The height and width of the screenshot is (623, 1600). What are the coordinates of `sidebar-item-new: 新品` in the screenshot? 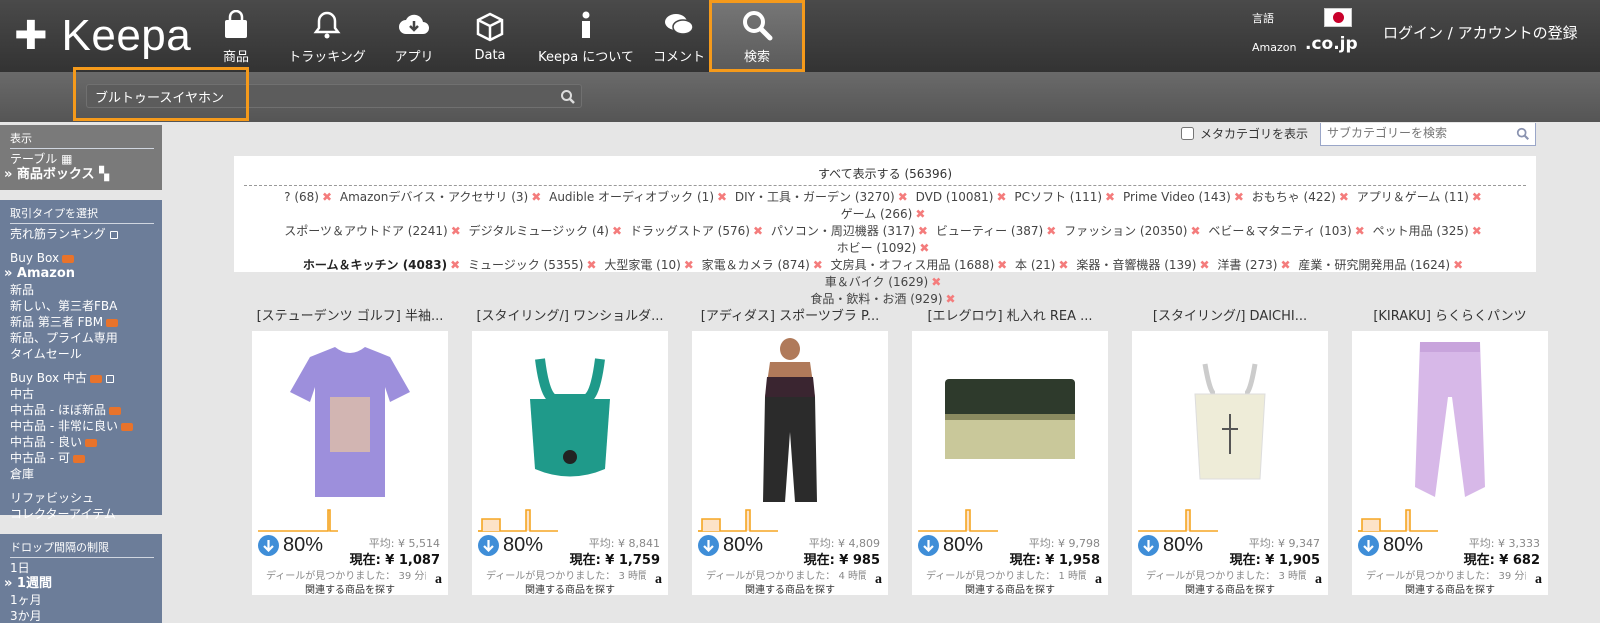 It's located at (86, 290).